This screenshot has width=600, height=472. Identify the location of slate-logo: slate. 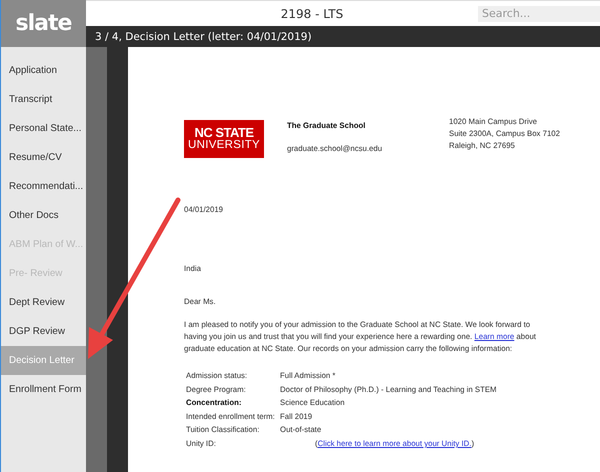
(43, 23).